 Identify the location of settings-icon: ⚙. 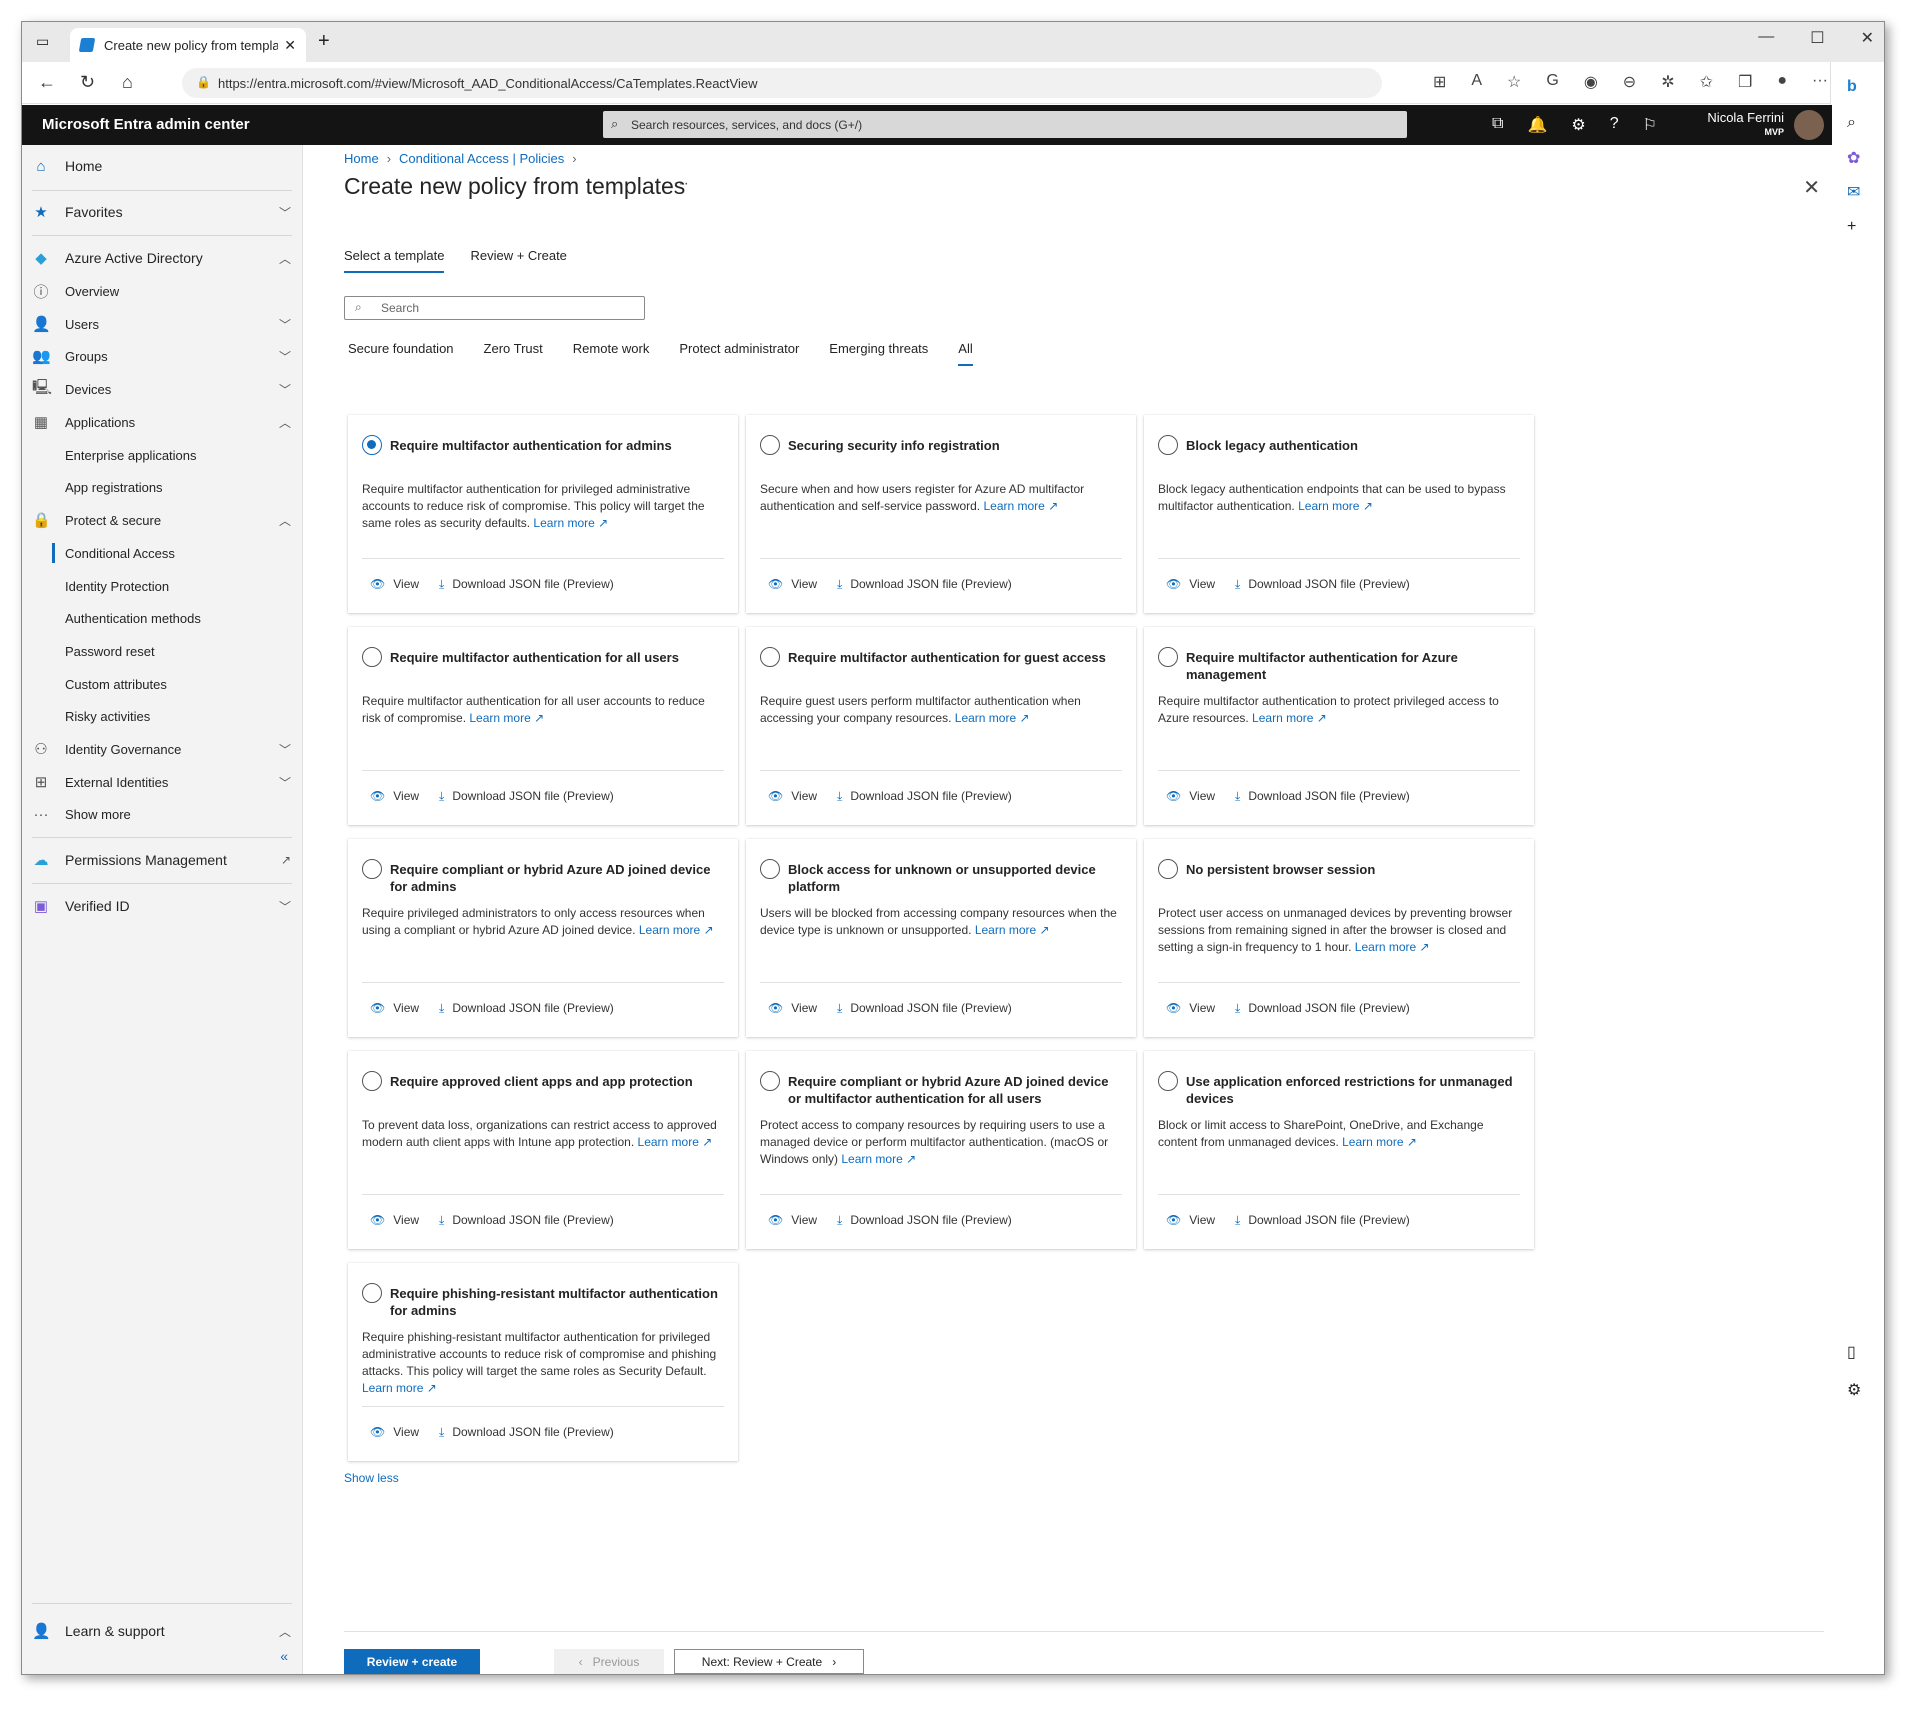
(1578, 125).